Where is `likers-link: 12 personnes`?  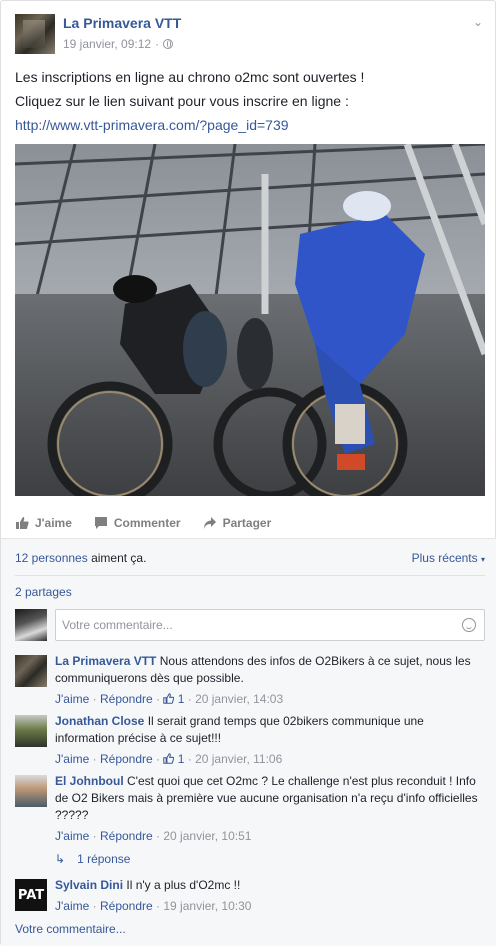
likers-link: 12 personnes is located at coordinates (51, 558).